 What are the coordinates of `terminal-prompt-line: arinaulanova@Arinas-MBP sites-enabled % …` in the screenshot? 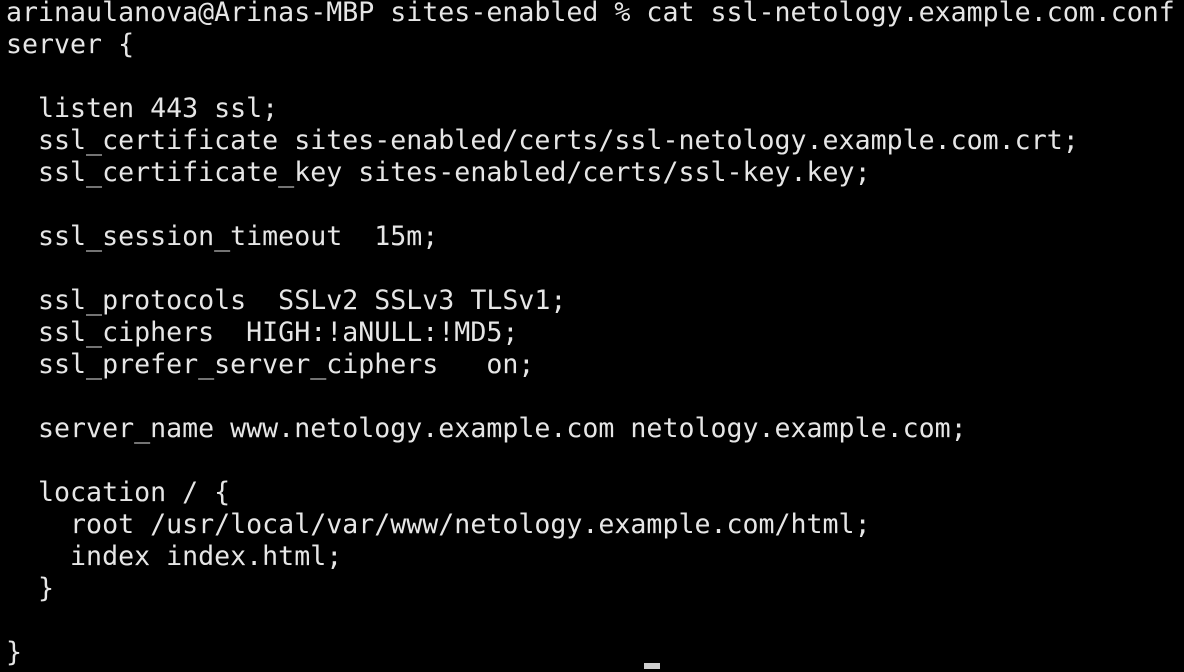 It's located at (590, 14).